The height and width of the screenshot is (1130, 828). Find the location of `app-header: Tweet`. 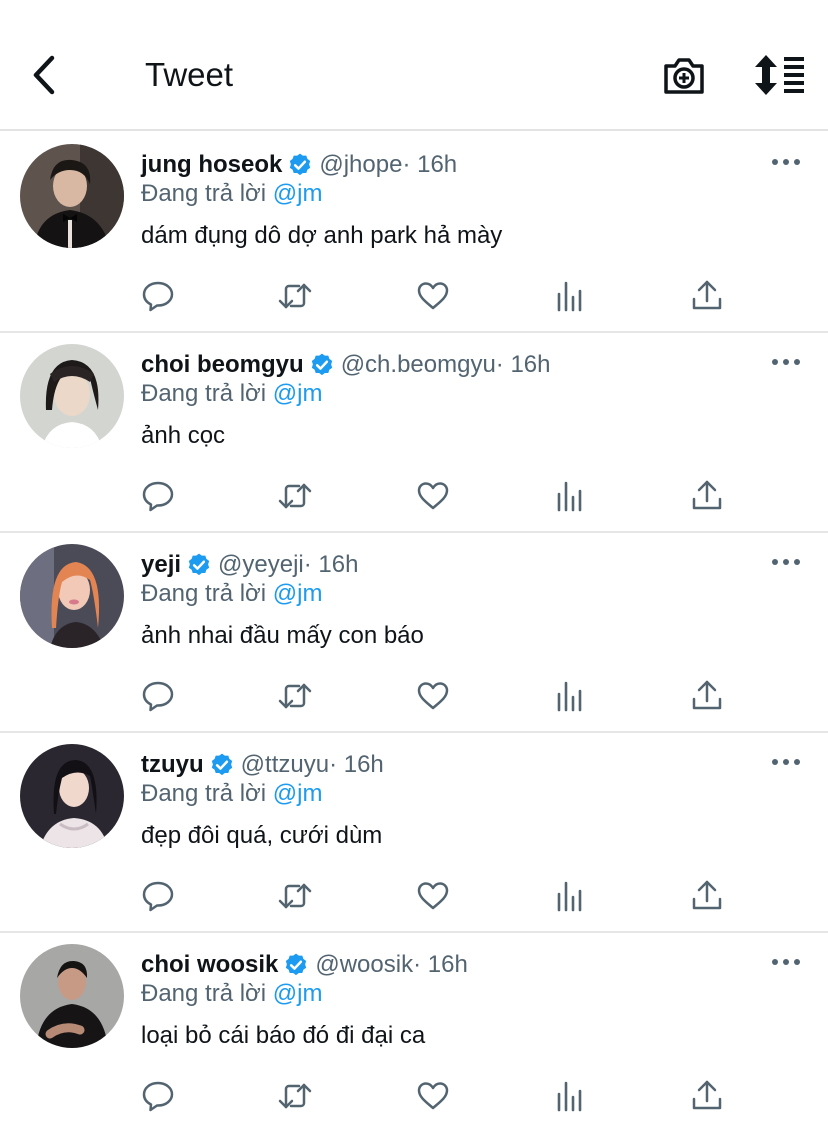

app-header: Tweet is located at coordinates (414, 65).